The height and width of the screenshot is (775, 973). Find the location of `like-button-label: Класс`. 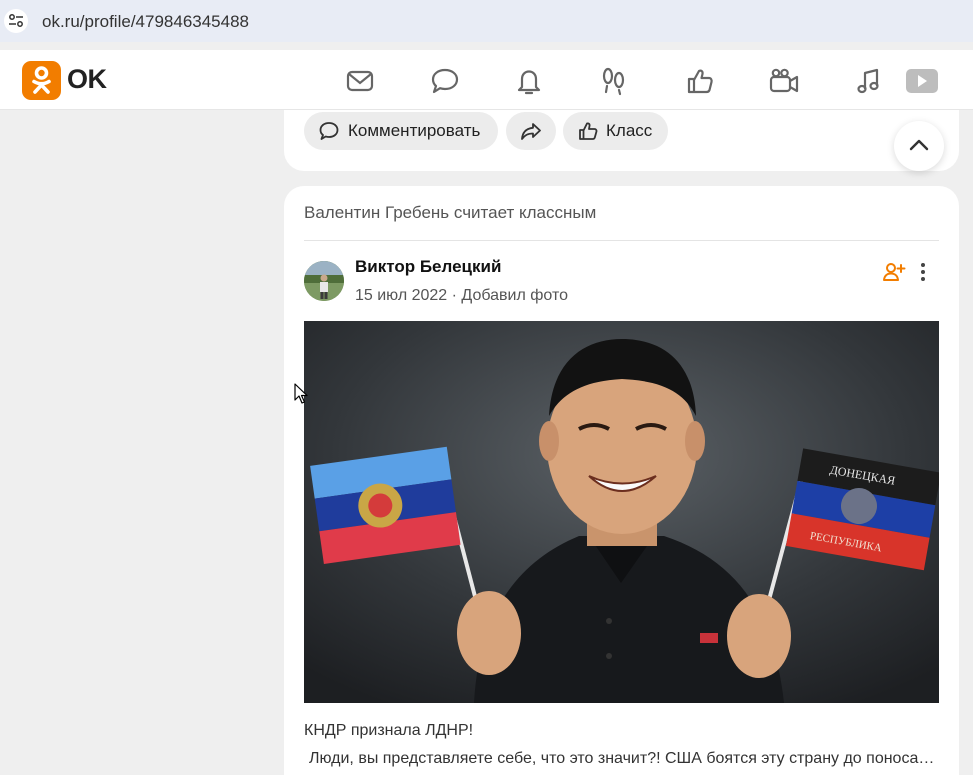

like-button-label: Класс is located at coordinates (629, 130).